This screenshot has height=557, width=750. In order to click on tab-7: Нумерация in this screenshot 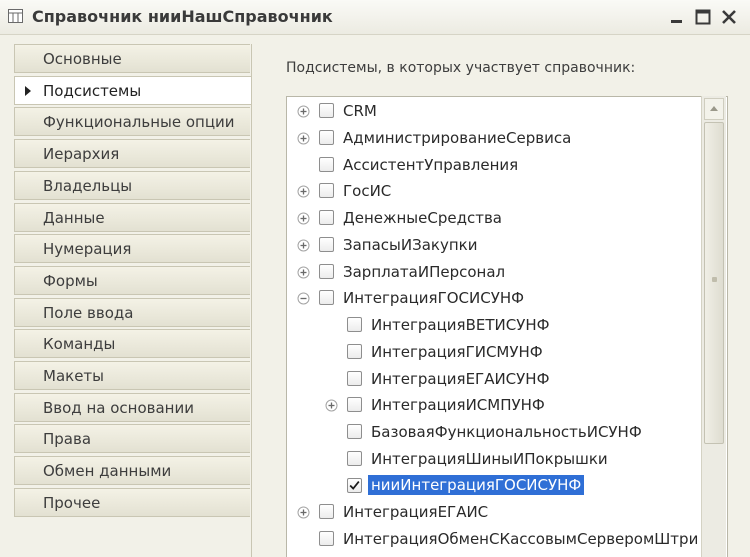, I will do `click(132, 248)`.